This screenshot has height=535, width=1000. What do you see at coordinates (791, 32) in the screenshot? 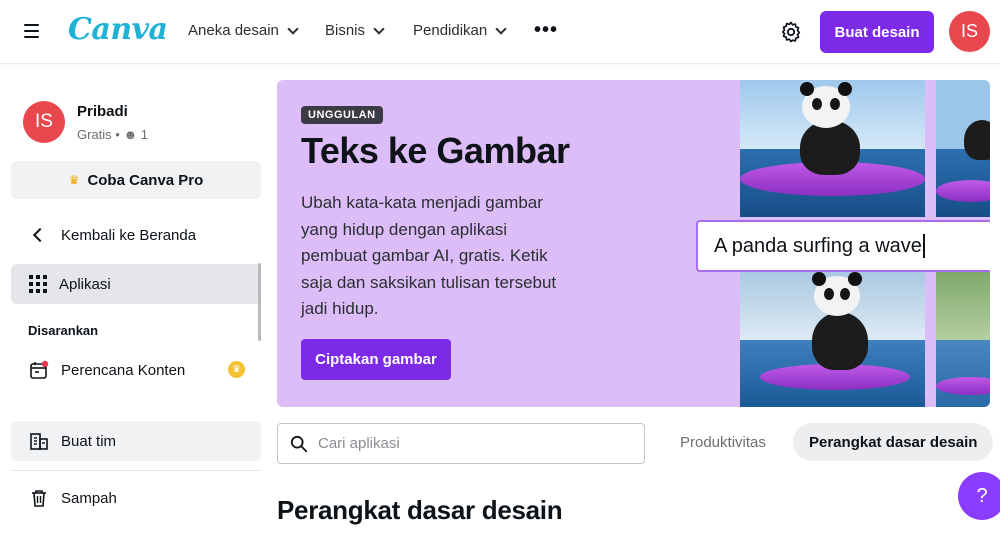
I see `gear-icon` at bounding box center [791, 32].